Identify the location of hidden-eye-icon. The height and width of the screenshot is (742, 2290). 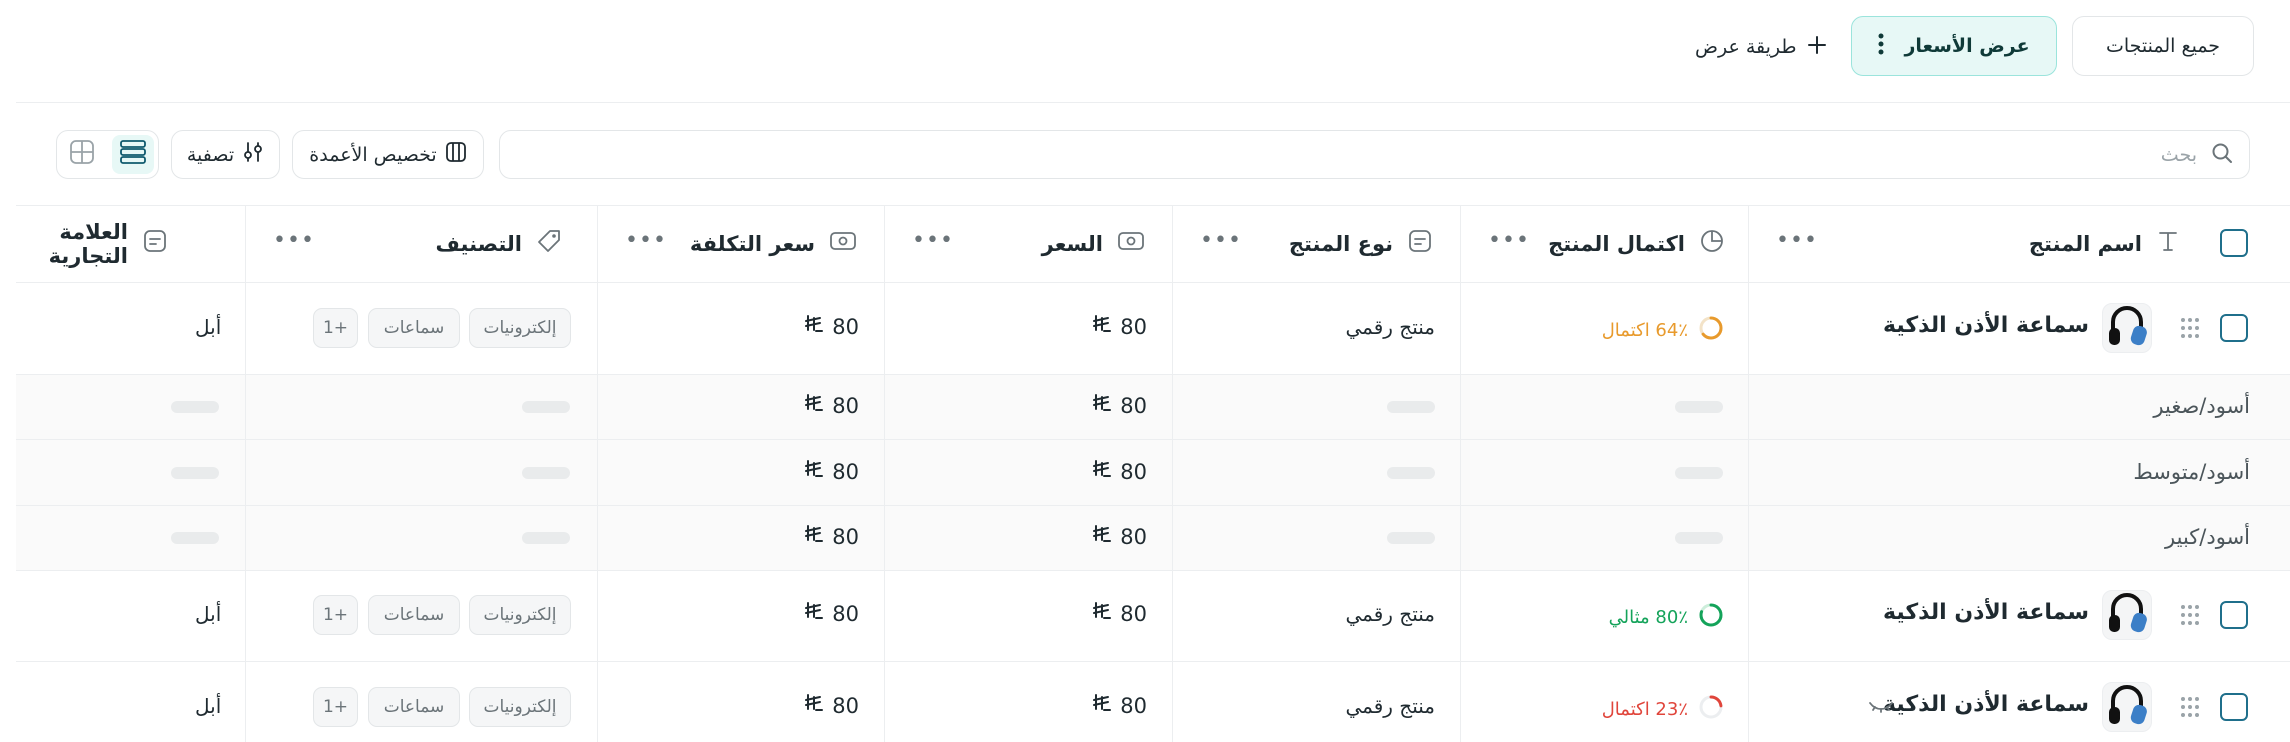
(1881, 708).